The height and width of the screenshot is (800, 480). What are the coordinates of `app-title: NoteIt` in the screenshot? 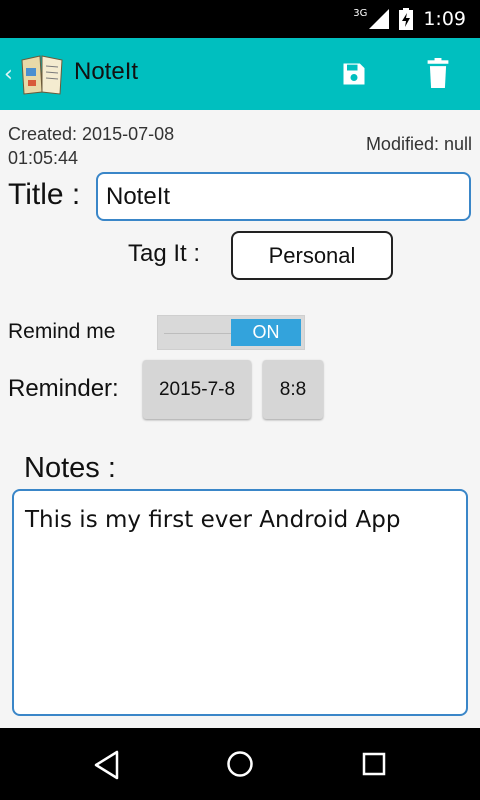 It's located at (106, 71).